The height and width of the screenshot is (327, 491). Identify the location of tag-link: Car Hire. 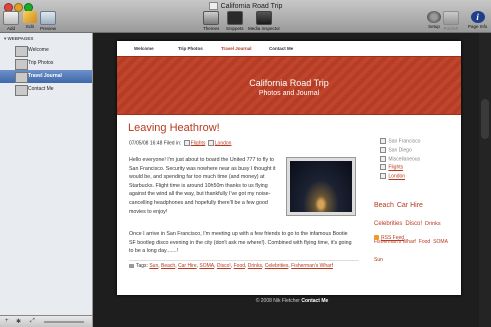
(187, 266).